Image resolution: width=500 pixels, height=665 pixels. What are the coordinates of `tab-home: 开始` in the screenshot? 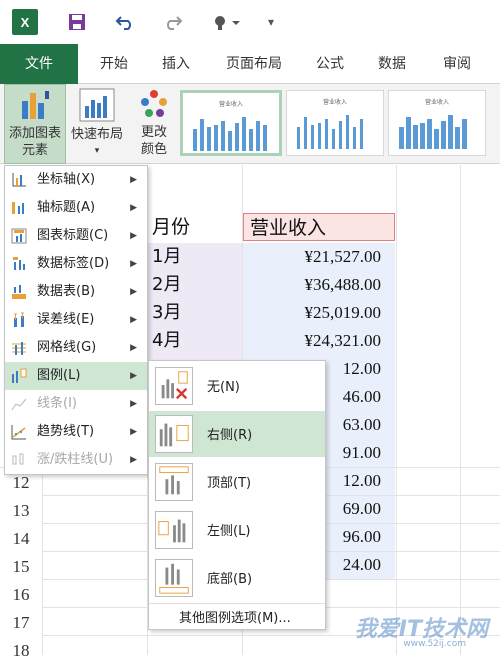 It's located at (114, 64).